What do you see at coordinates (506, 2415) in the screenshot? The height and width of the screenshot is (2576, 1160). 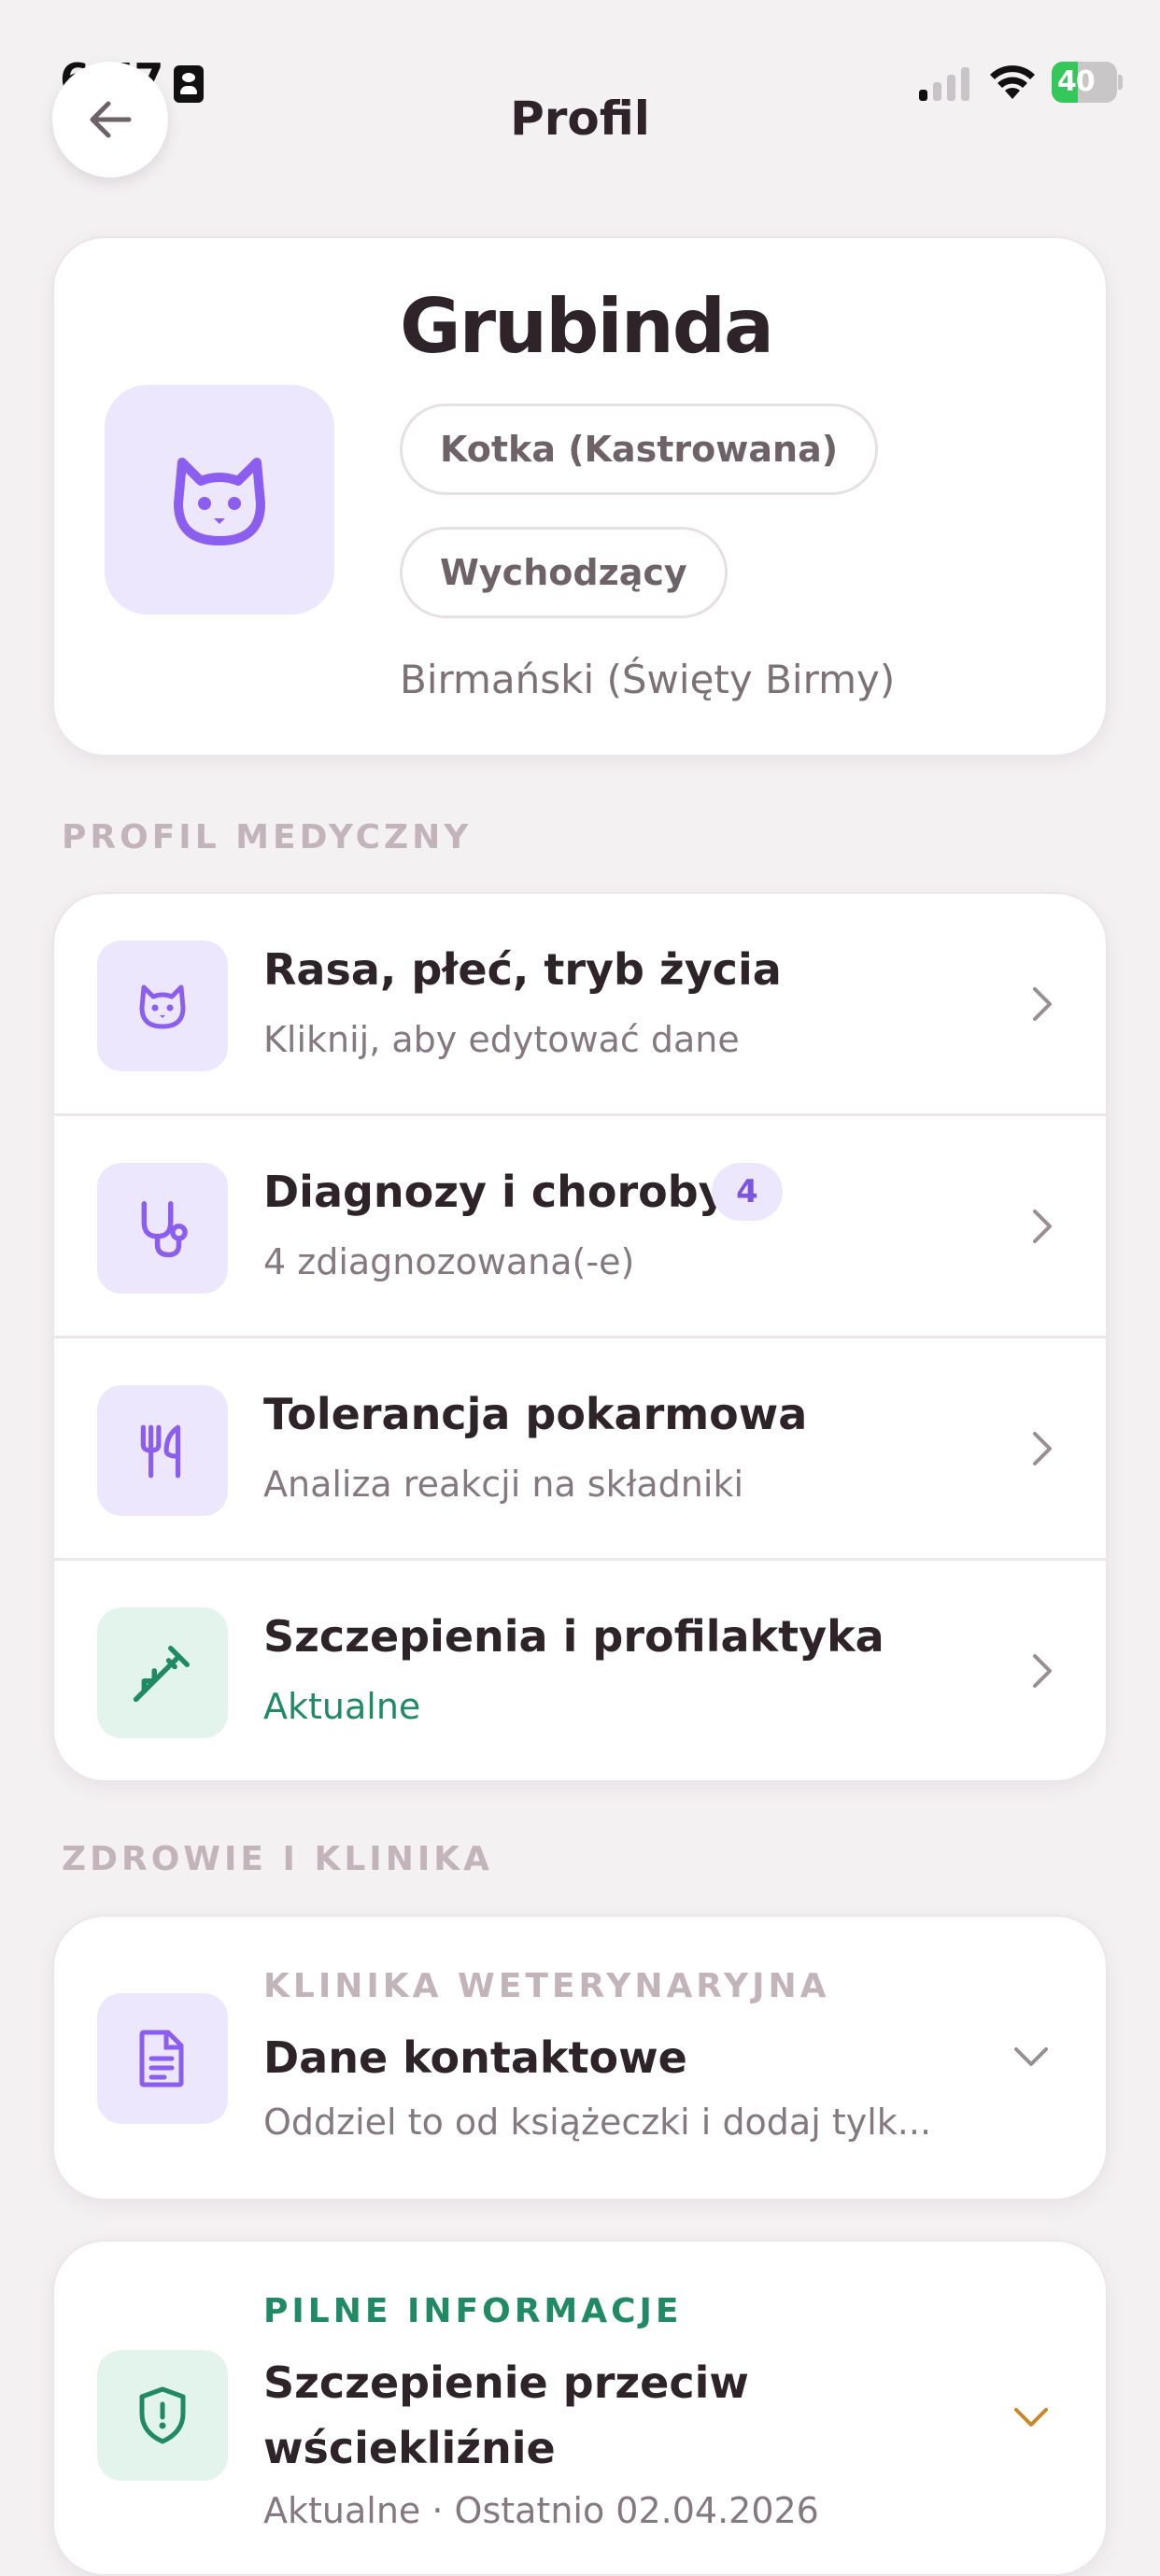 I see `urgent-title: Szczepienie przeciw wściekliźnie` at bounding box center [506, 2415].